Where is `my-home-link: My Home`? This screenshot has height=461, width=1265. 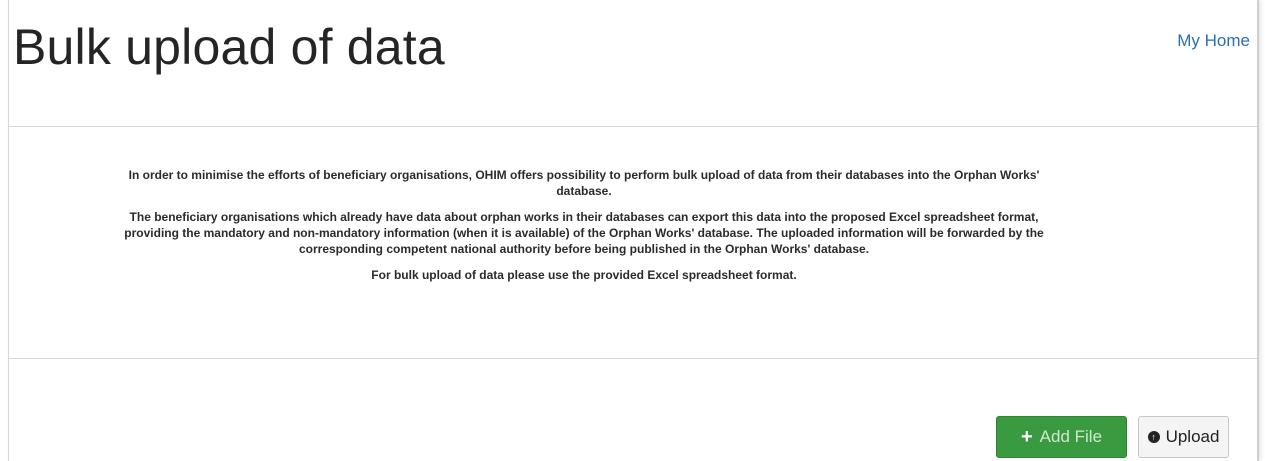 my-home-link: My Home is located at coordinates (1213, 41).